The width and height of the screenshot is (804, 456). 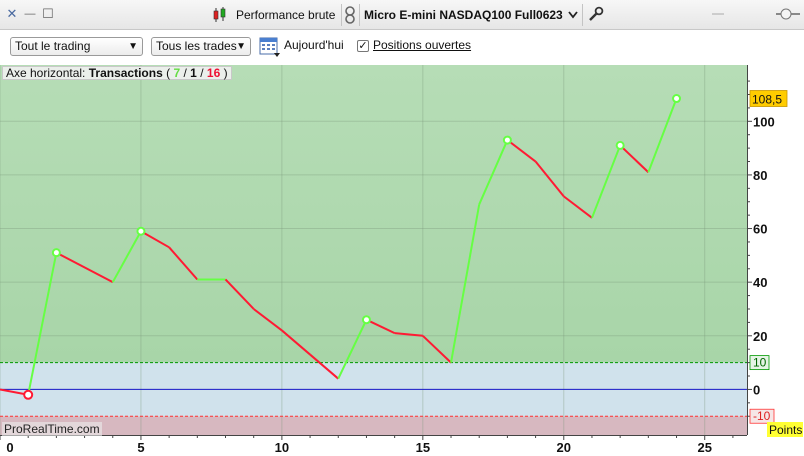 What do you see at coordinates (788, 14) in the screenshot?
I see `slider-icon` at bounding box center [788, 14].